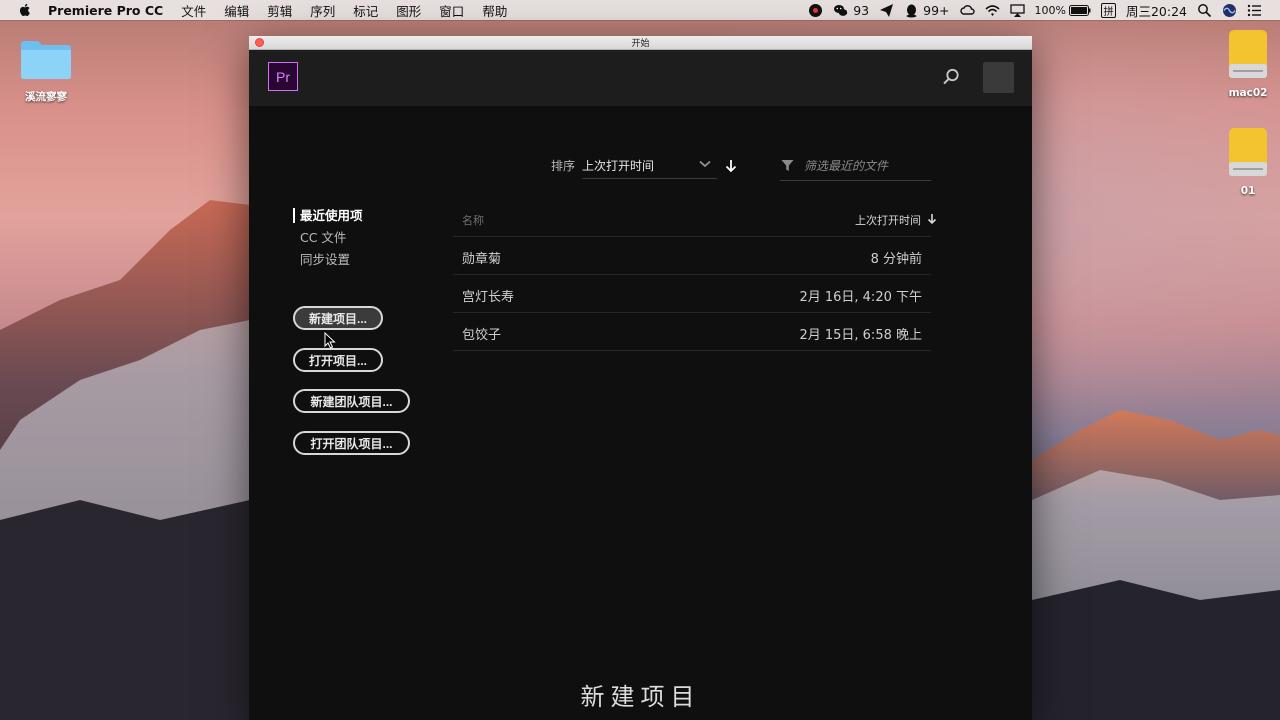 Image resolution: width=1280 pixels, height=720 pixels. Describe the element at coordinates (259, 42) in the screenshot. I see `close-button` at that location.